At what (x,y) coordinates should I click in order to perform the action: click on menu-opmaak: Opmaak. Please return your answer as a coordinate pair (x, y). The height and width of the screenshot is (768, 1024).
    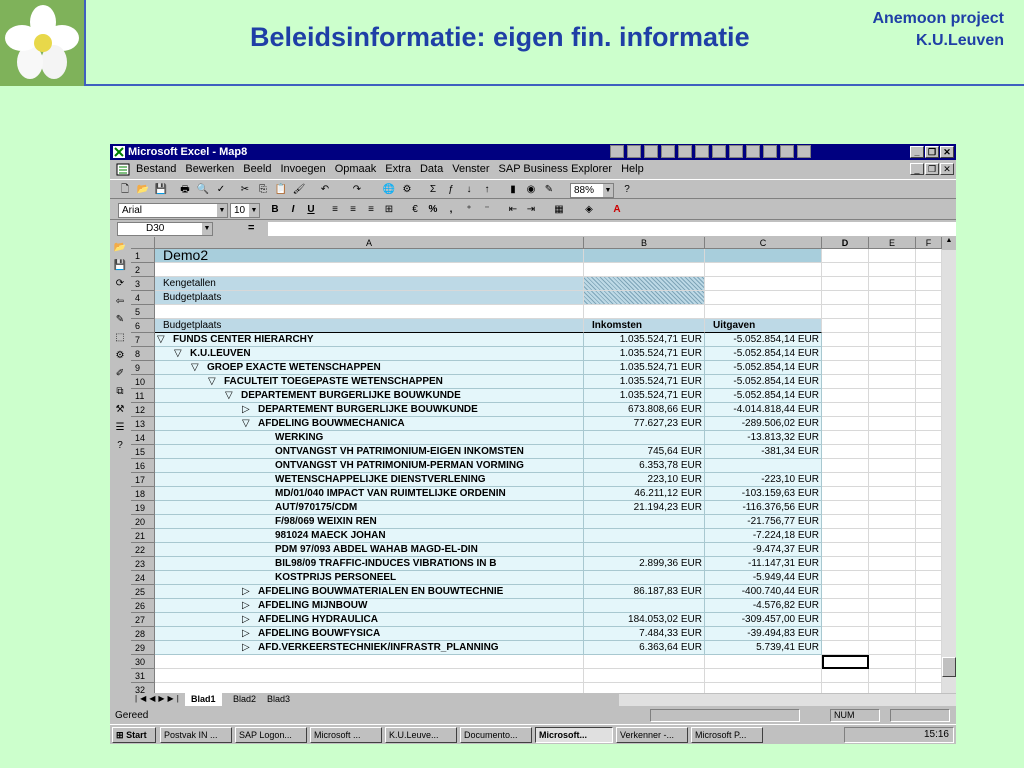
    Looking at the image, I should click on (356, 169).